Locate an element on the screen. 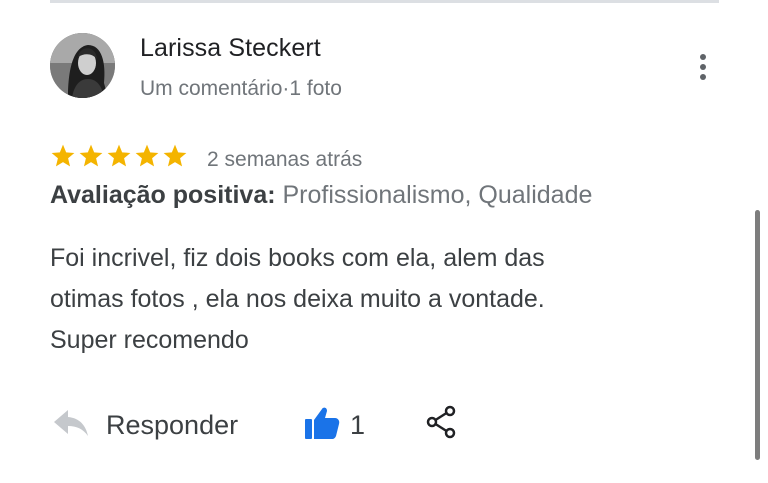 The image size is (768, 483). star-rating is located at coordinates (119, 156).